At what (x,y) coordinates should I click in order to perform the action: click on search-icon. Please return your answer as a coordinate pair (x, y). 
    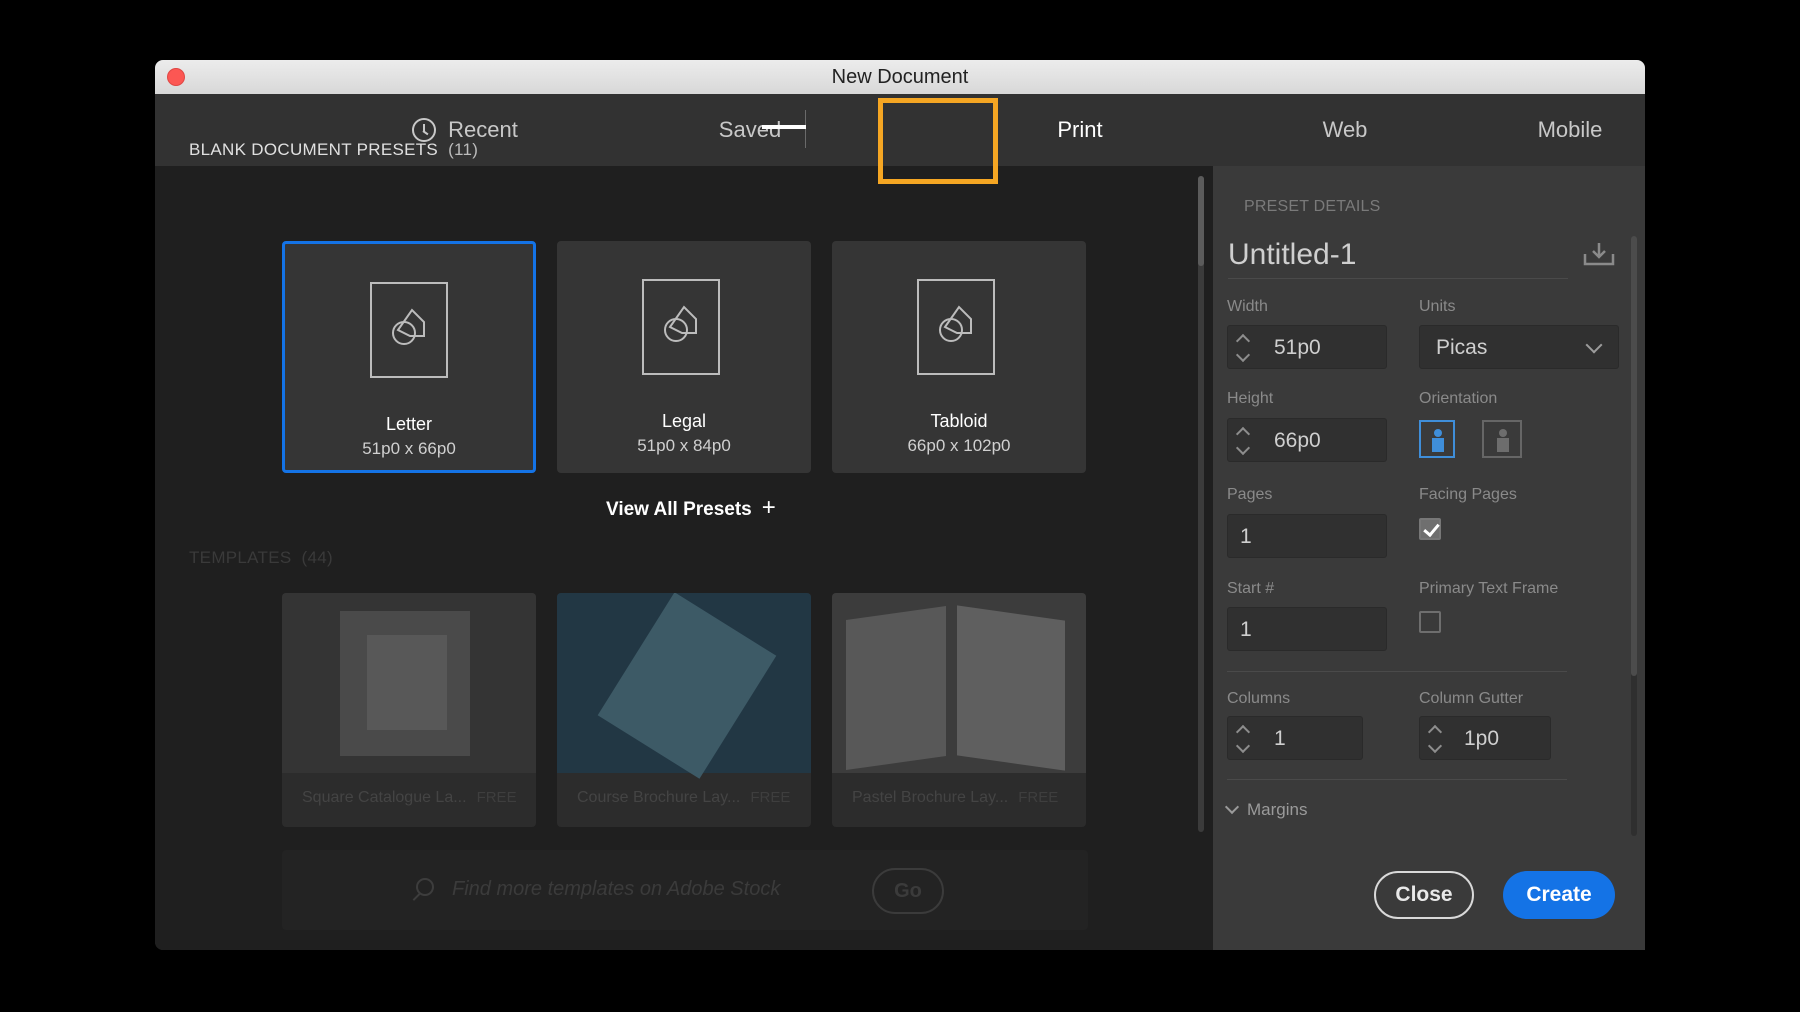
    Looking at the image, I should click on (425, 887).